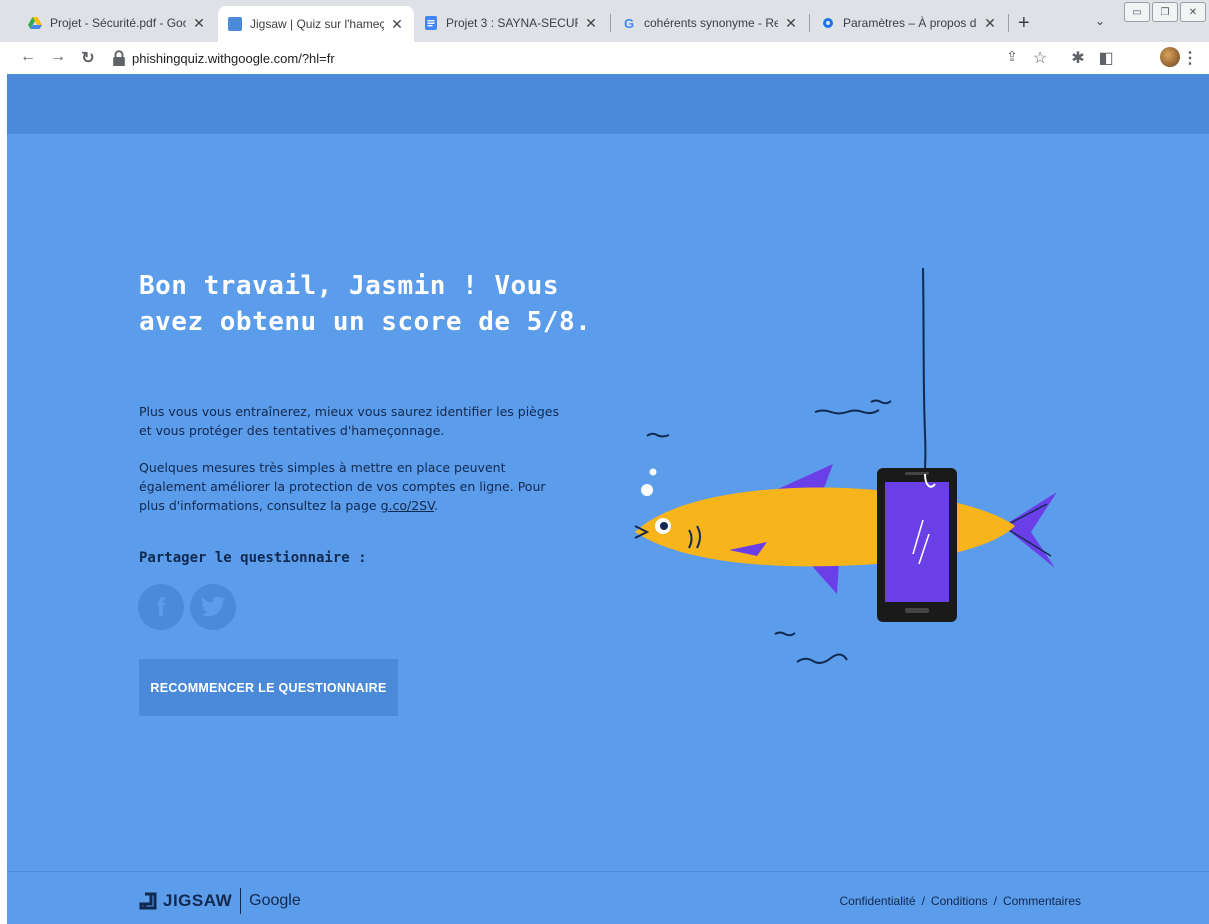 The height and width of the screenshot is (924, 1209). I want to click on jigsaw-google-logo: JIGSAW Google, so click(220, 901).